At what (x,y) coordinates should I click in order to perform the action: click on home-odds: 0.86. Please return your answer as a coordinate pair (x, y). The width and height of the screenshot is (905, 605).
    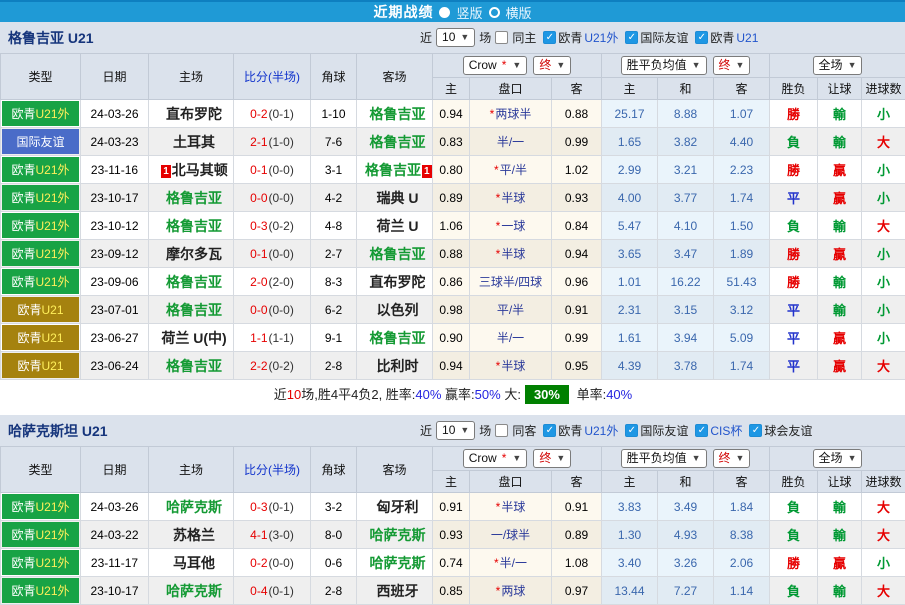
    Looking at the image, I should click on (451, 282).